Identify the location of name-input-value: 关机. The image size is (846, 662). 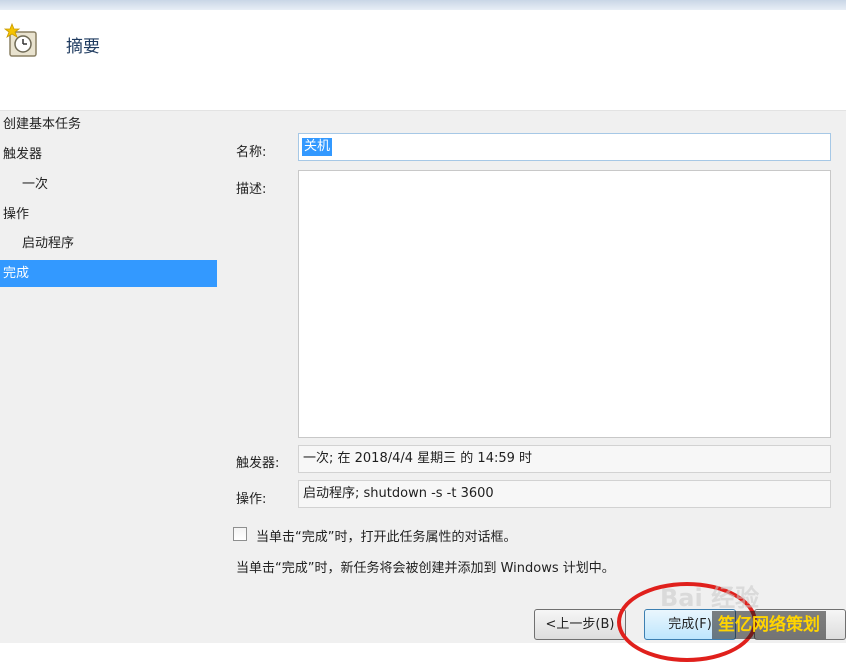
(317, 147).